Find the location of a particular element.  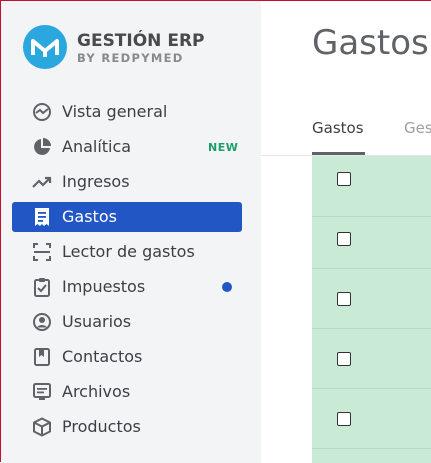

sidebar-item-label: Lector de gastos is located at coordinates (128, 251).